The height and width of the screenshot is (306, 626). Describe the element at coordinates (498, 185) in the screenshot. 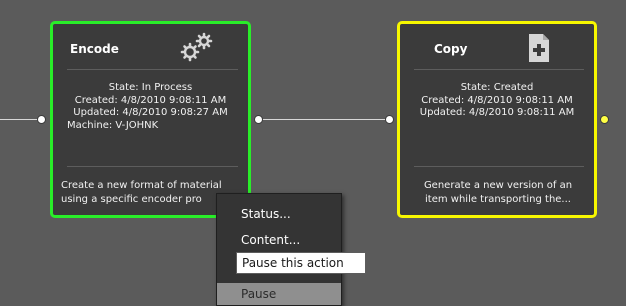

I see `copy-description-line1: Generate a new version of an` at that location.